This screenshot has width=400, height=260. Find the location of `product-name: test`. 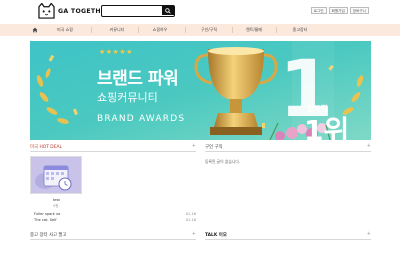

product-name: test is located at coordinates (56, 200).